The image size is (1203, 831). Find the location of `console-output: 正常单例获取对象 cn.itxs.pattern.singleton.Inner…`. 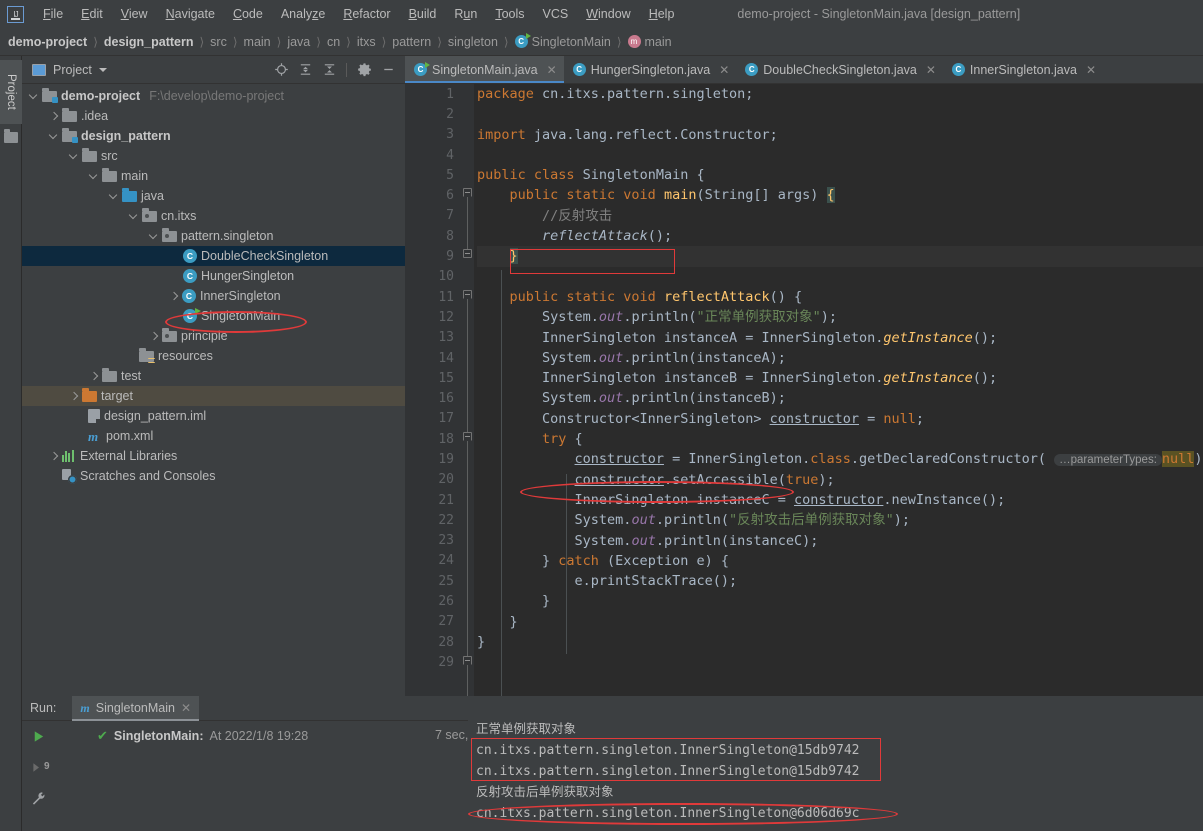

console-output: 正常单例获取对象 cn.itxs.pattern.singleton.Inner… is located at coordinates (835, 775).